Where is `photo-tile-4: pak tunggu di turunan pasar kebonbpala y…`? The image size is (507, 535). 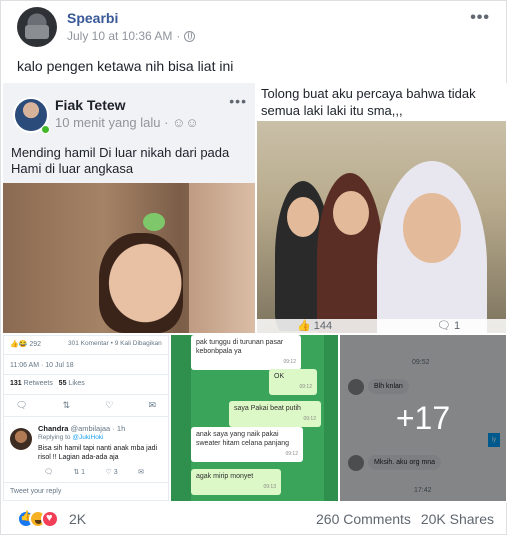
photo-tile-4: pak tunggu di turunan pasar kebonbpala y… is located at coordinates (254, 418).